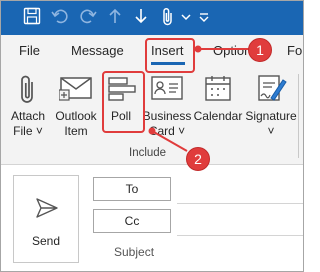  I want to click on tab-file: File, so click(29, 51).